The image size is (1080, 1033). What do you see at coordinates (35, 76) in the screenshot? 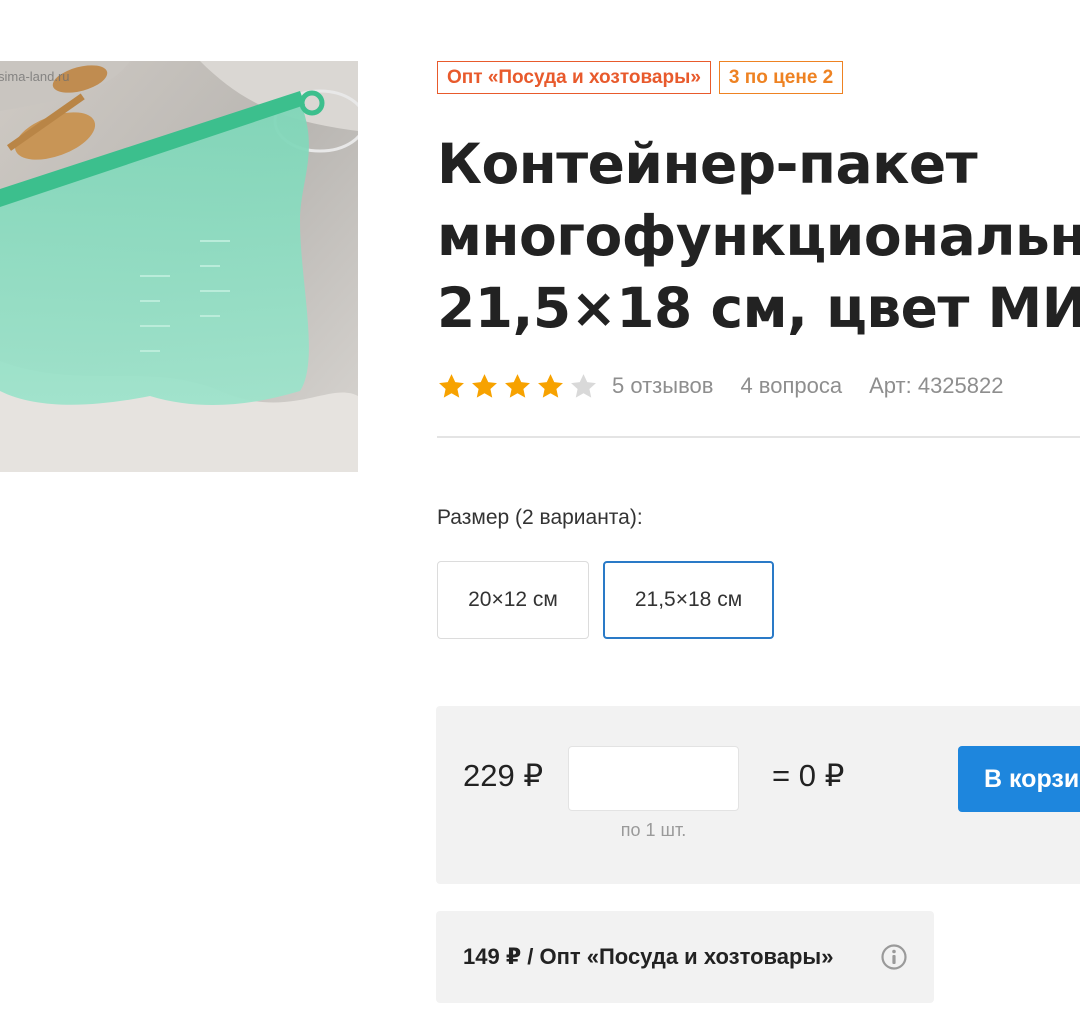
I see `image-watermark: sima-land.ru` at bounding box center [35, 76].